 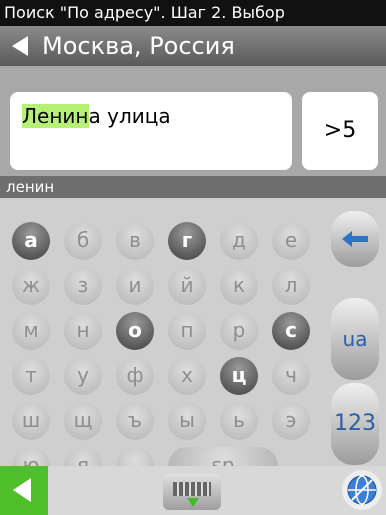 I want to click on result-match: Ленин, so click(x=55, y=116).